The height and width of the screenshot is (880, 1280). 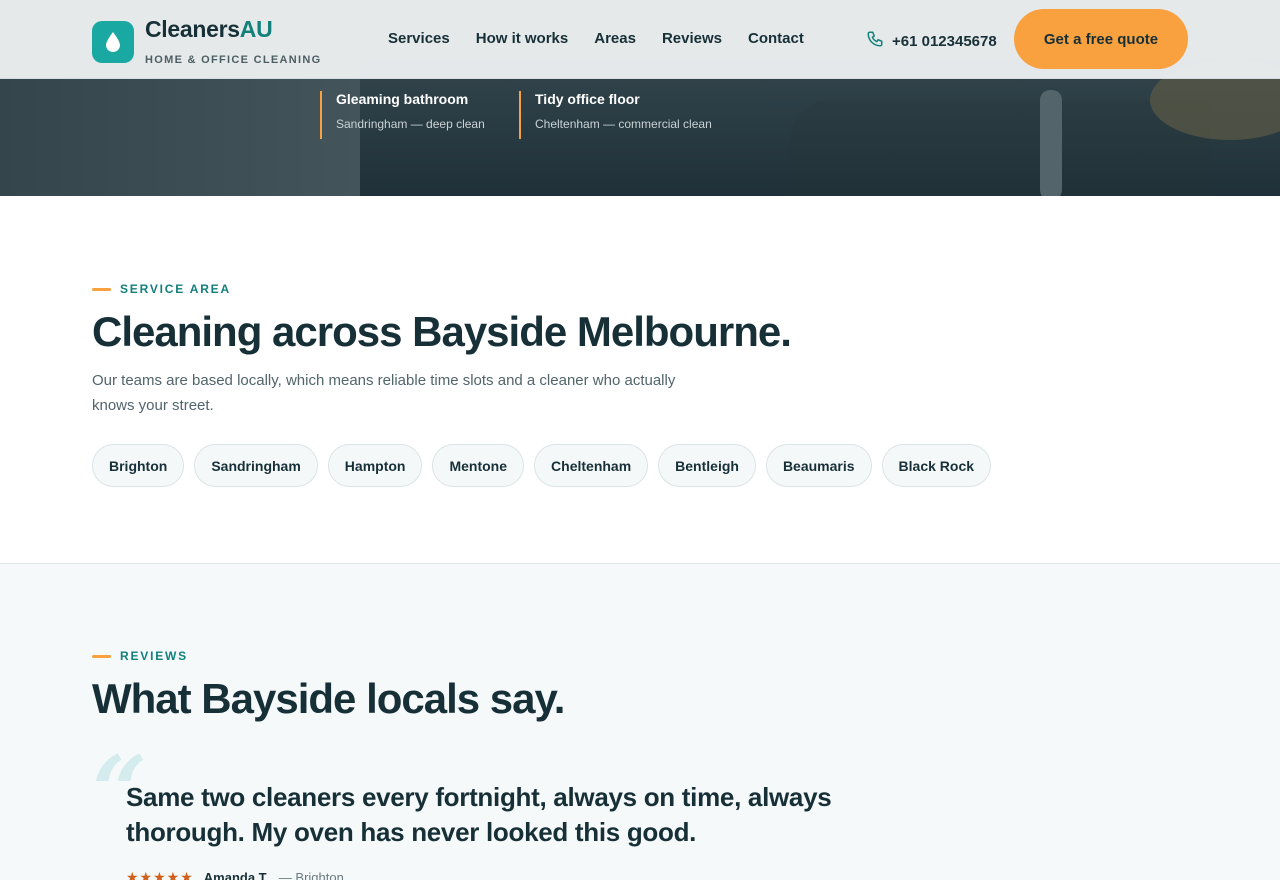 I want to click on hero-tap-shape, so click(x=1051, y=143).